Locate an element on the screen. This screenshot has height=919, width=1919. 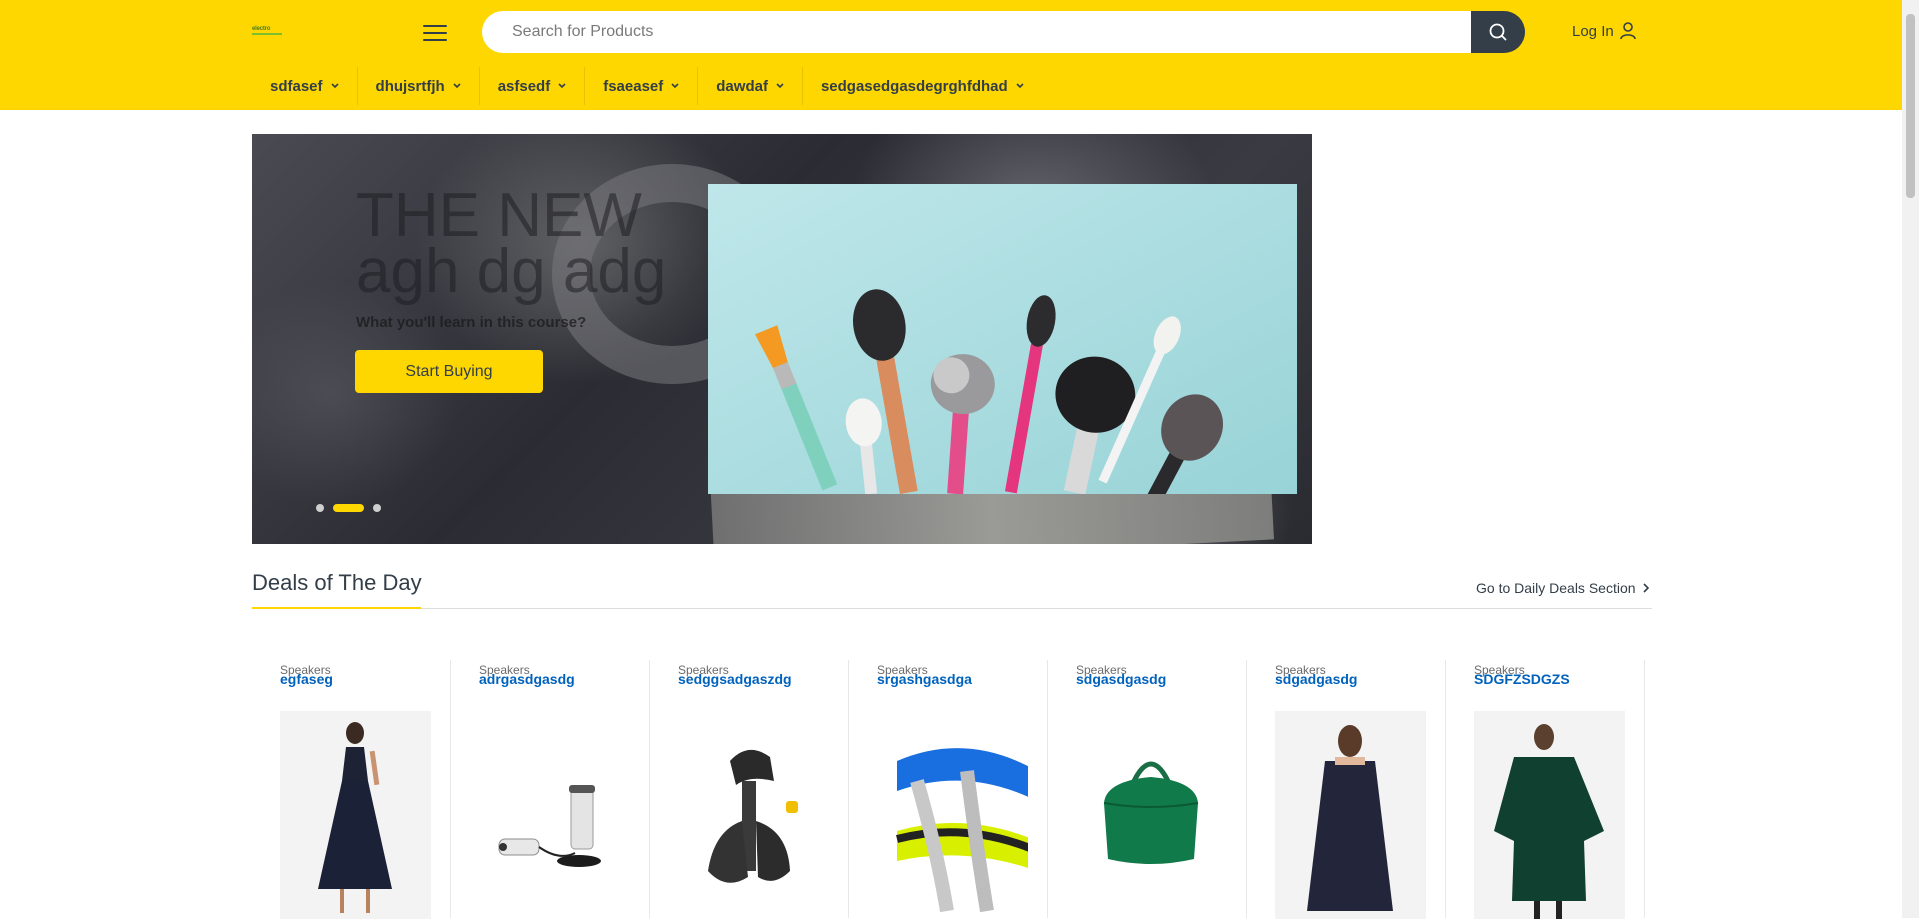
site-header: electro Log In sdfasef dhujsrtfjh is located at coordinates (951, 55).